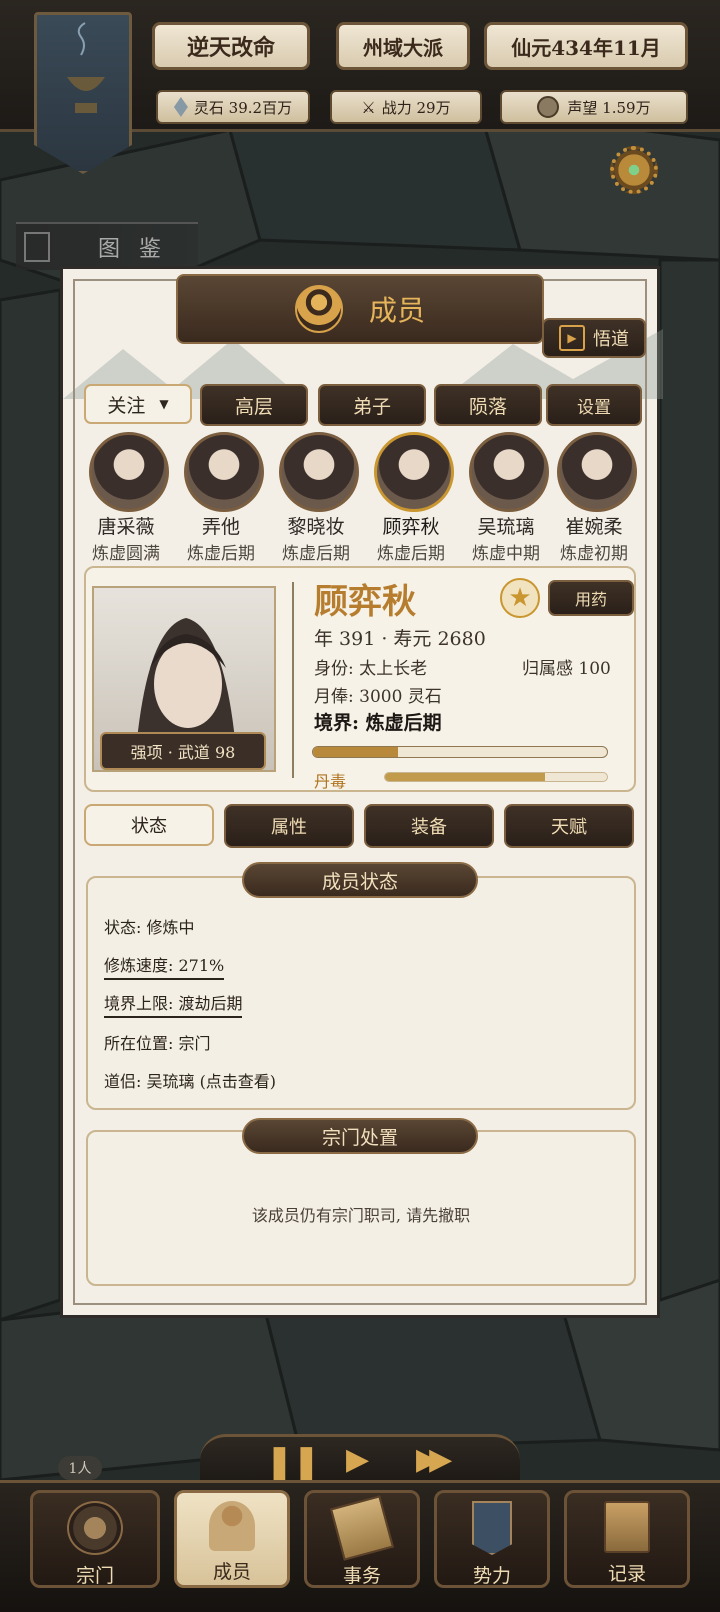 The width and height of the screenshot is (720, 1612). I want to click on member-item: 弄他 炼虚后期, so click(224, 498).